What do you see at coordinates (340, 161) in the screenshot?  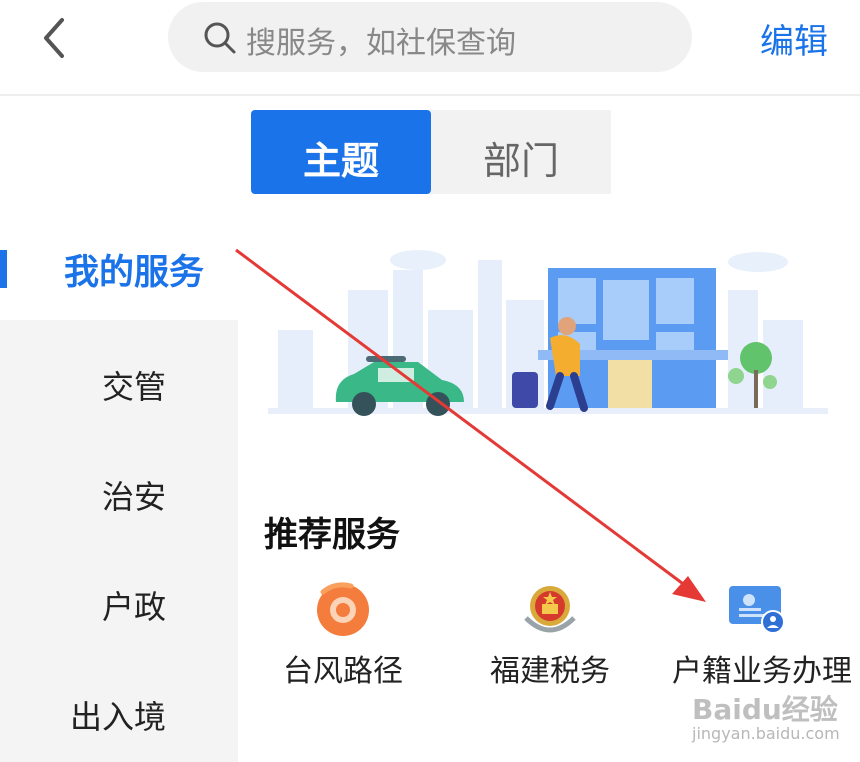 I see `tab-label: 主题` at bounding box center [340, 161].